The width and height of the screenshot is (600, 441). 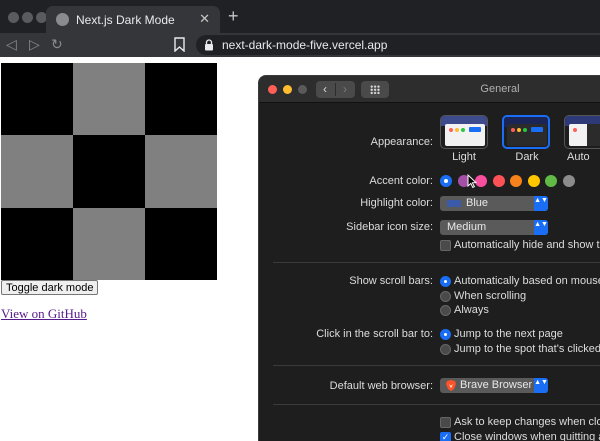 What do you see at coordinates (50, 287) in the screenshot?
I see `toggle-dark-mode-button: Toggle dark mode` at bounding box center [50, 287].